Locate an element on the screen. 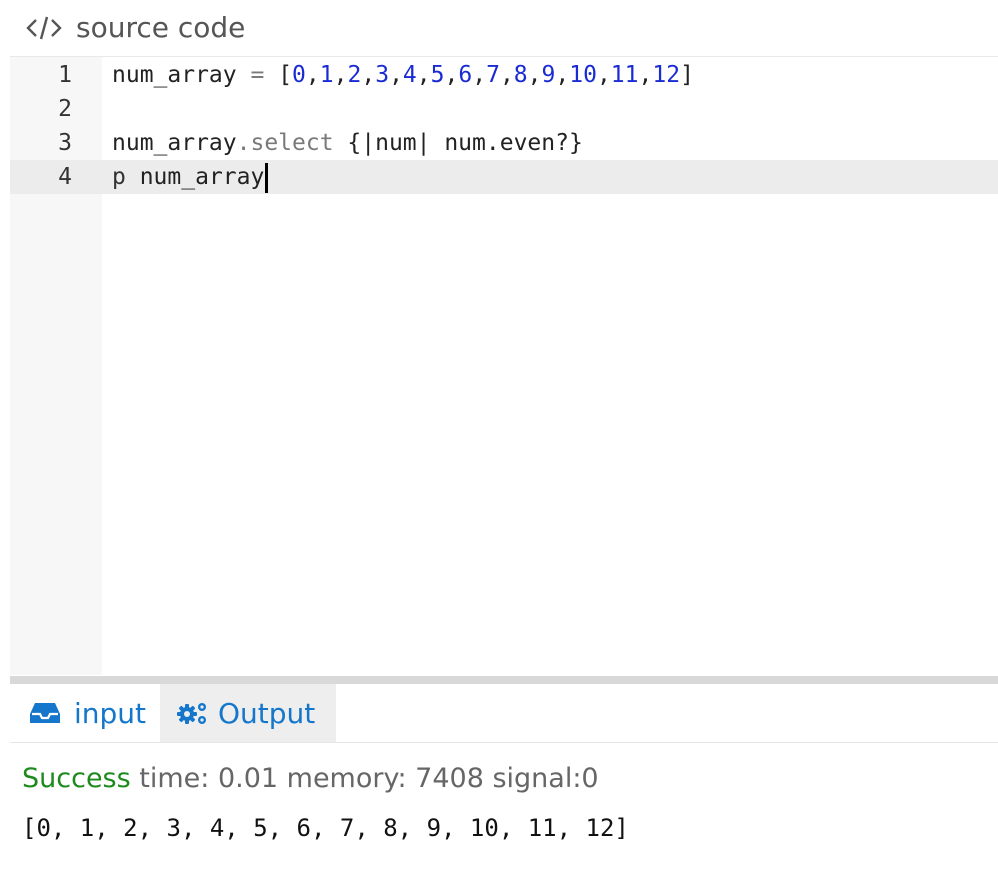 This screenshot has height=872, width=998. line-number: 1 is located at coordinates (65, 75).